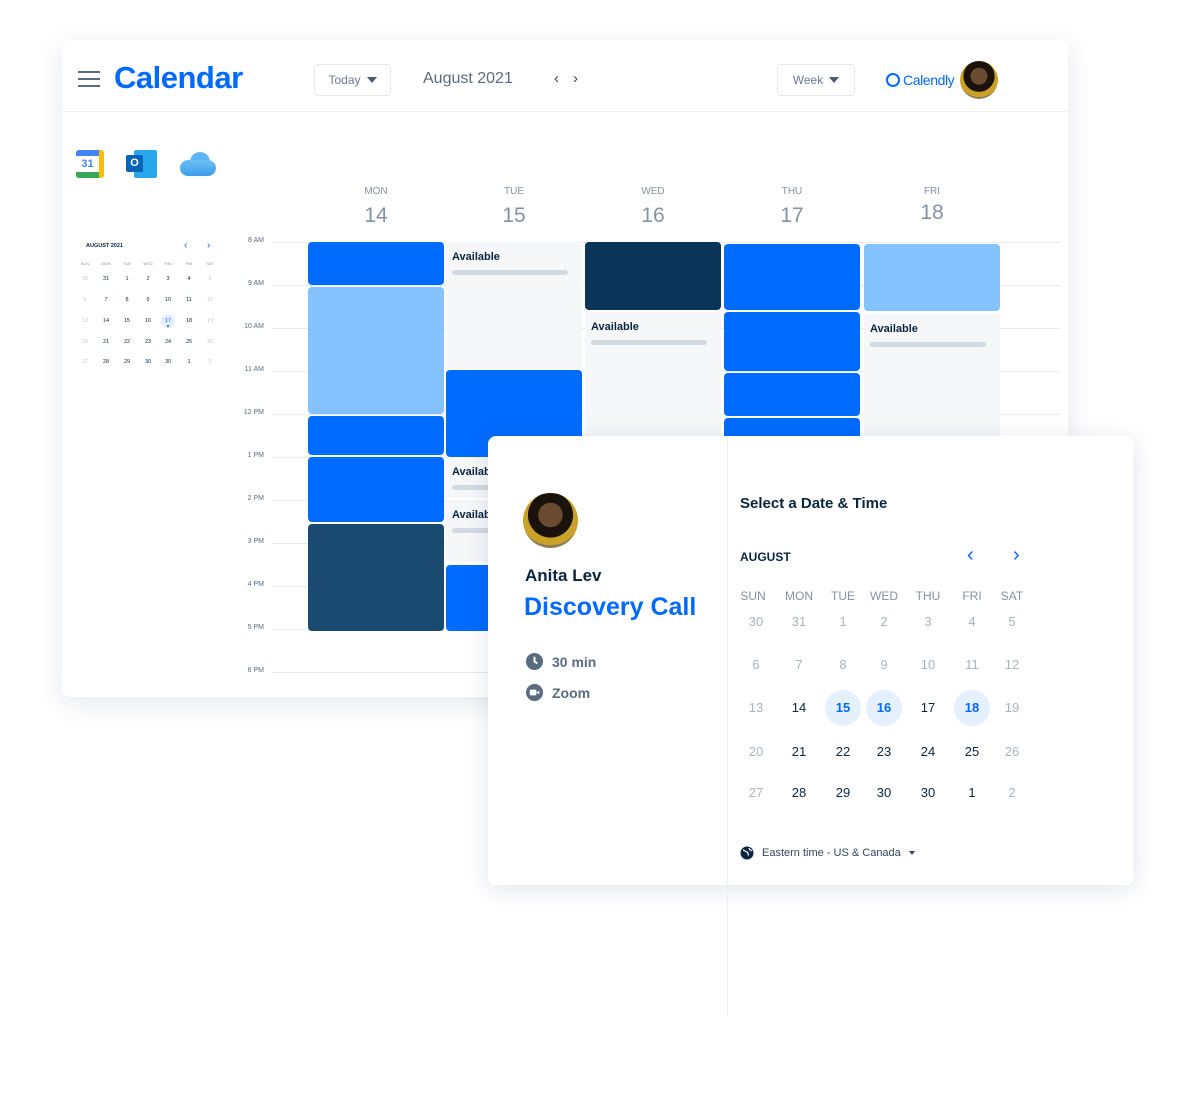  Describe the element at coordinates (376, 191) in the screenshot. I see `day-label: MON` at that location.